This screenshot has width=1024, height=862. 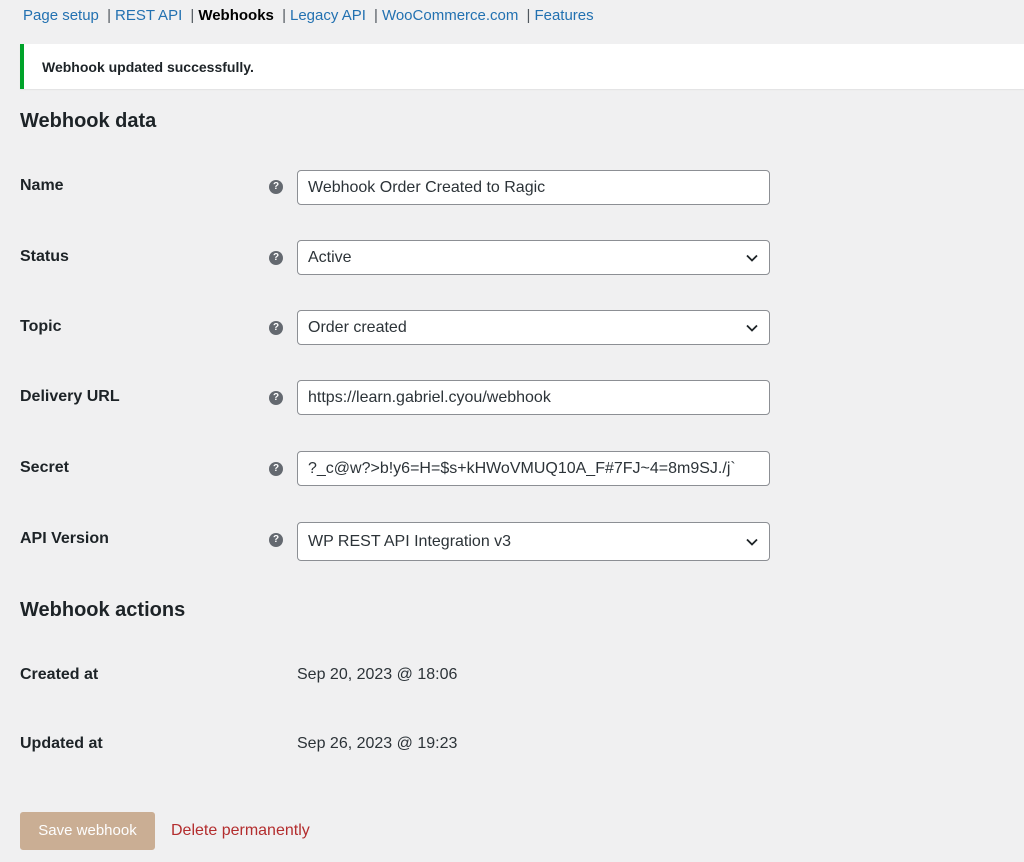 I want to click on api-version-select-value: WP REST API Integration v3, so click(x=410, y=541).